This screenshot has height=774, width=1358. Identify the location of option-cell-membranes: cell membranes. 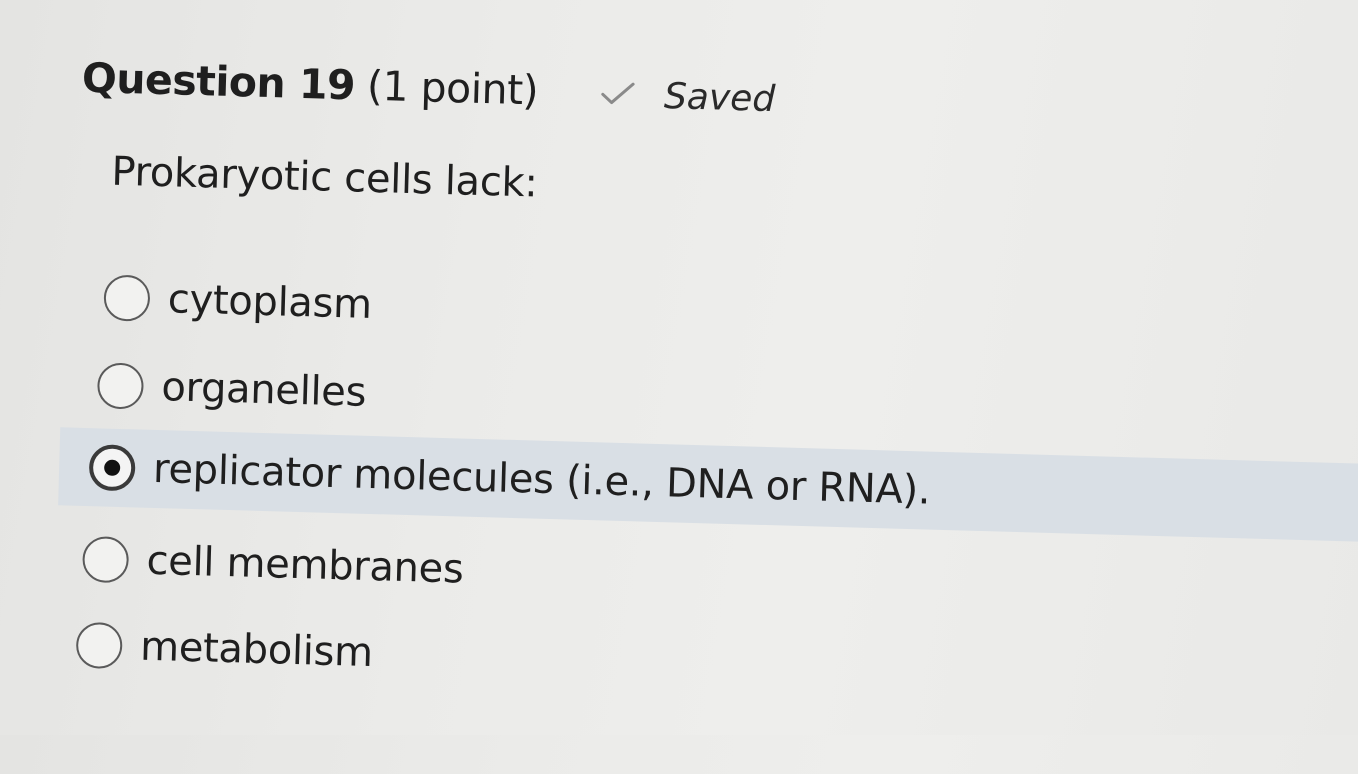
(273, 564).